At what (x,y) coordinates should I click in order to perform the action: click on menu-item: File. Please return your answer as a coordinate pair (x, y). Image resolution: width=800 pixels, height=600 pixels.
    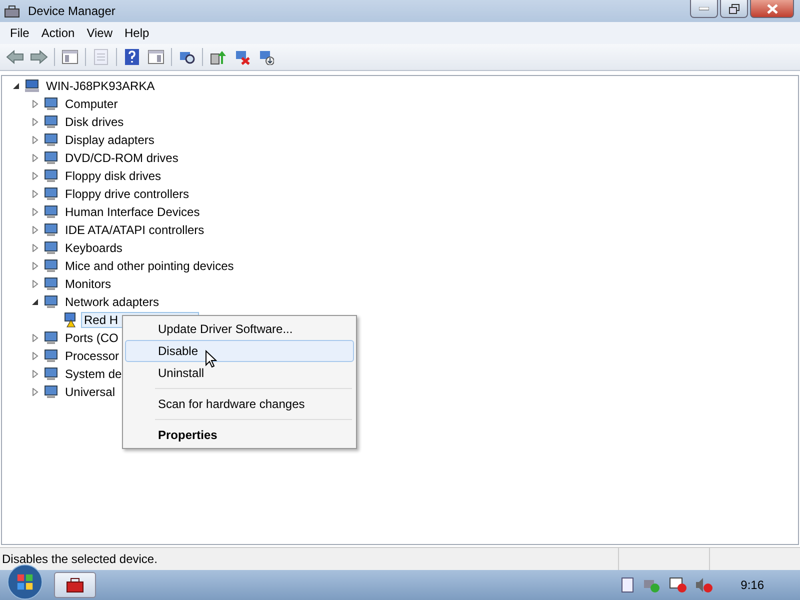
    Looking at the image, I should click on (20, 33).